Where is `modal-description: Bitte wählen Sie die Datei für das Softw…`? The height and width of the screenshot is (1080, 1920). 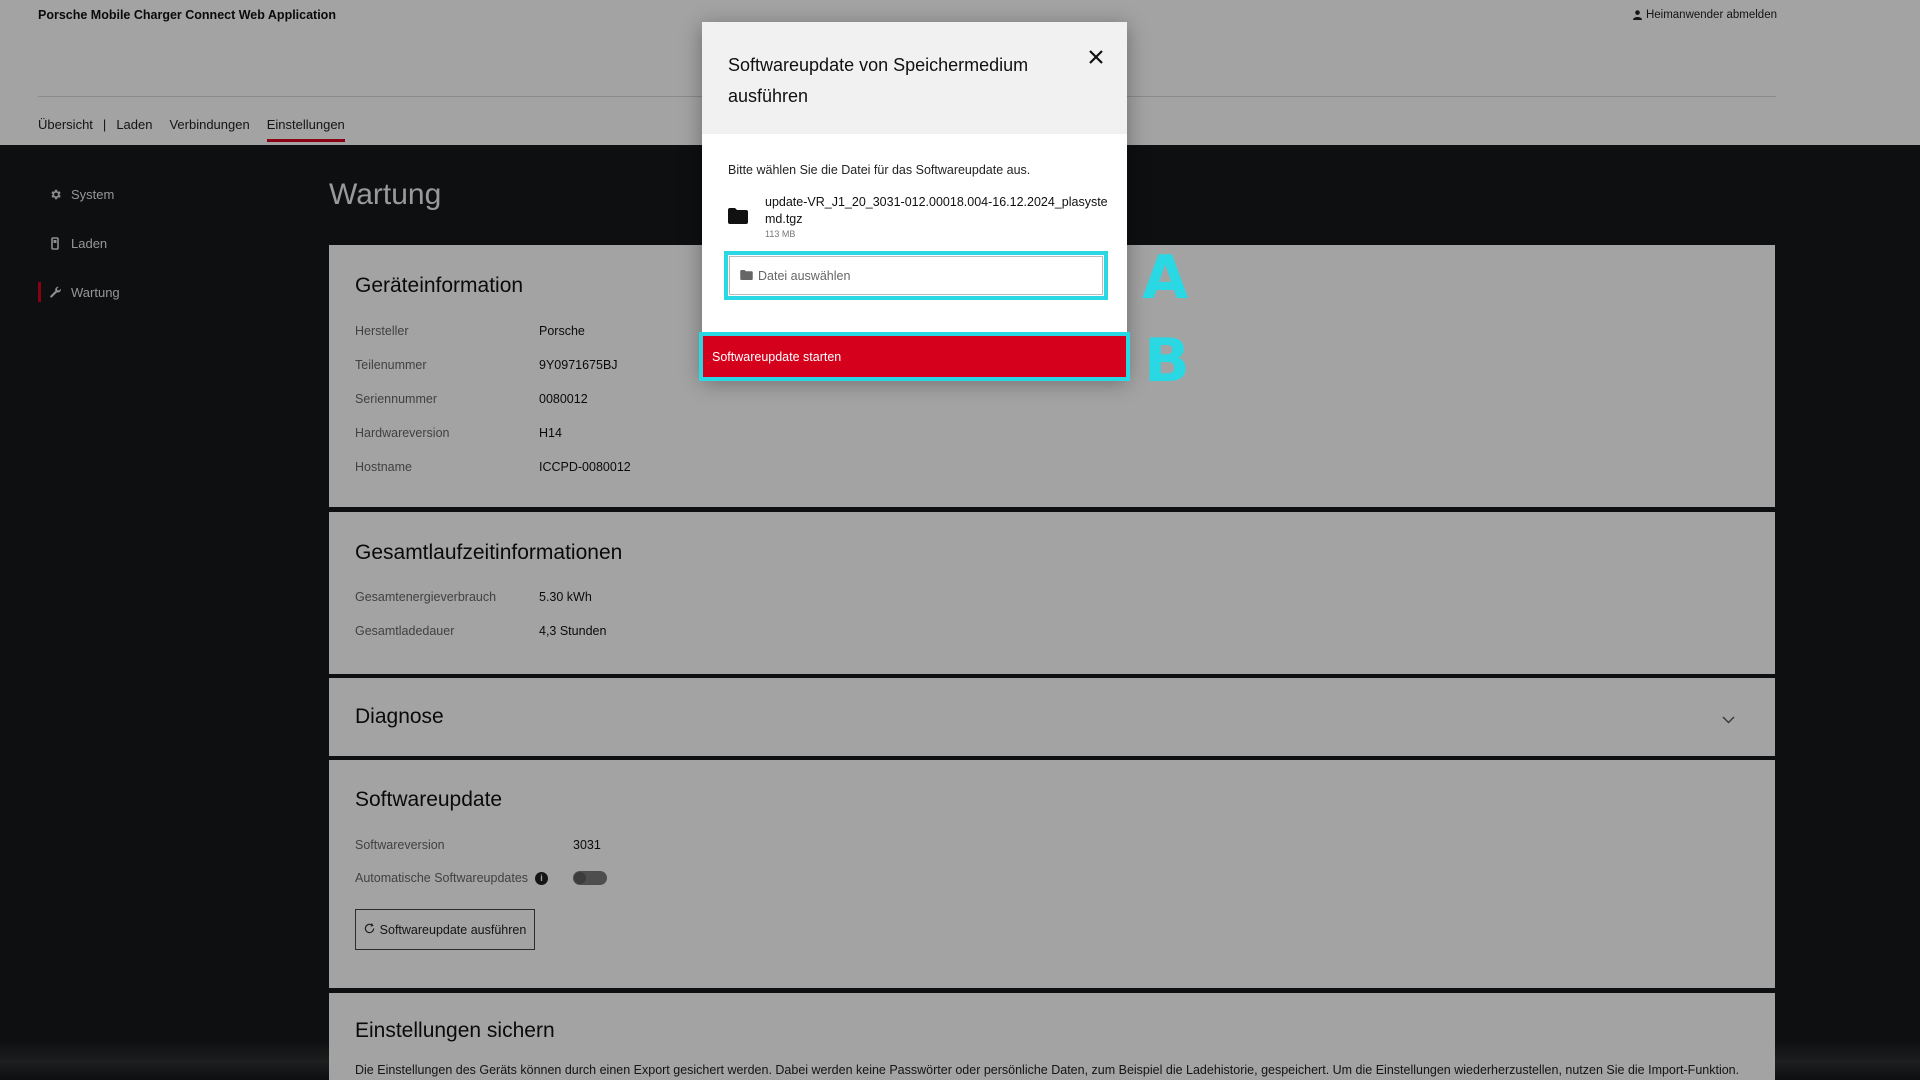 modal-description: Bitte wählen Sie die Datei für das Softw… is located at coordinates (879, 170).